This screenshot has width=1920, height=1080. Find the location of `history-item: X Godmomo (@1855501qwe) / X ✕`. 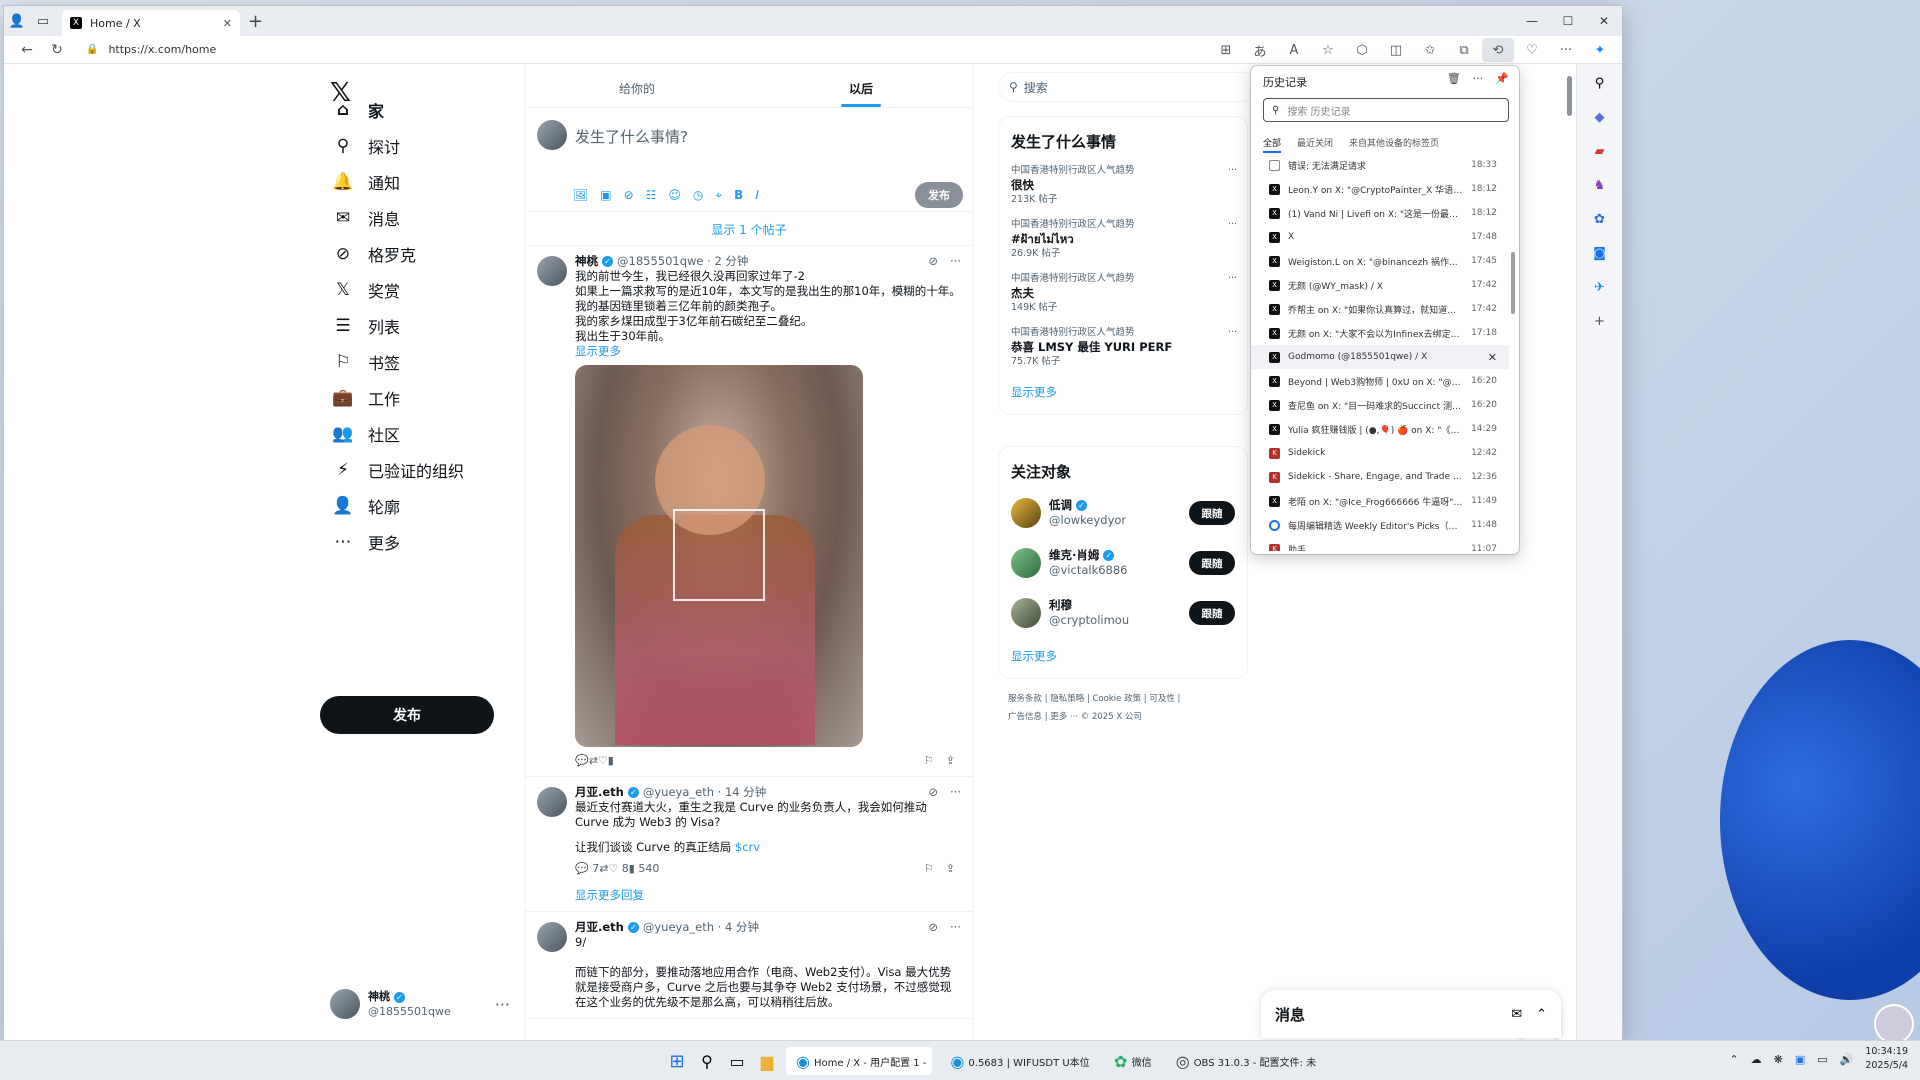

history-item: X Godmomo (@1855501qwe) / X ✕ is located at coordinates (1380, 357).